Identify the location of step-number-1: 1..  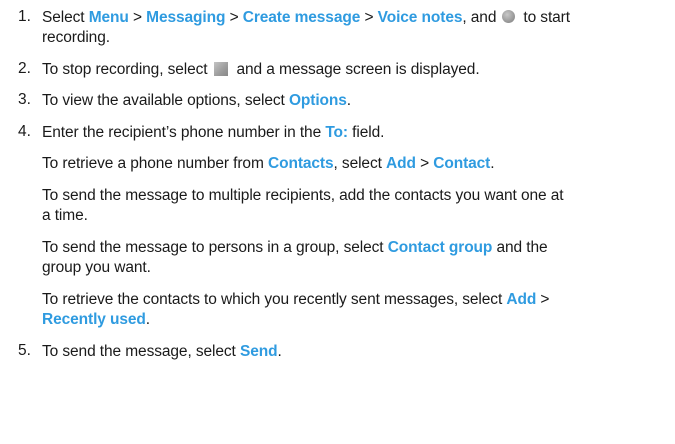
(24, 16).